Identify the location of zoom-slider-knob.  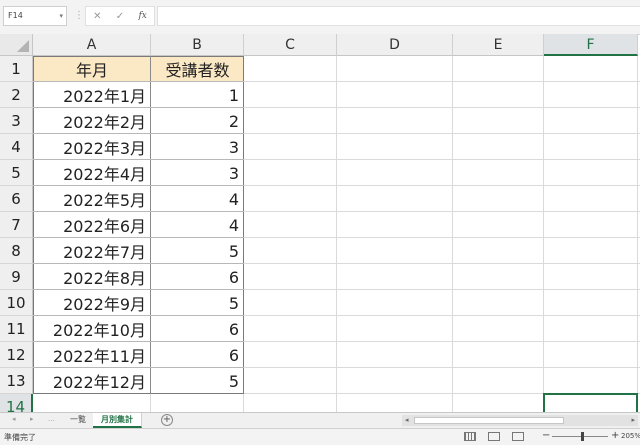
(582, 436).